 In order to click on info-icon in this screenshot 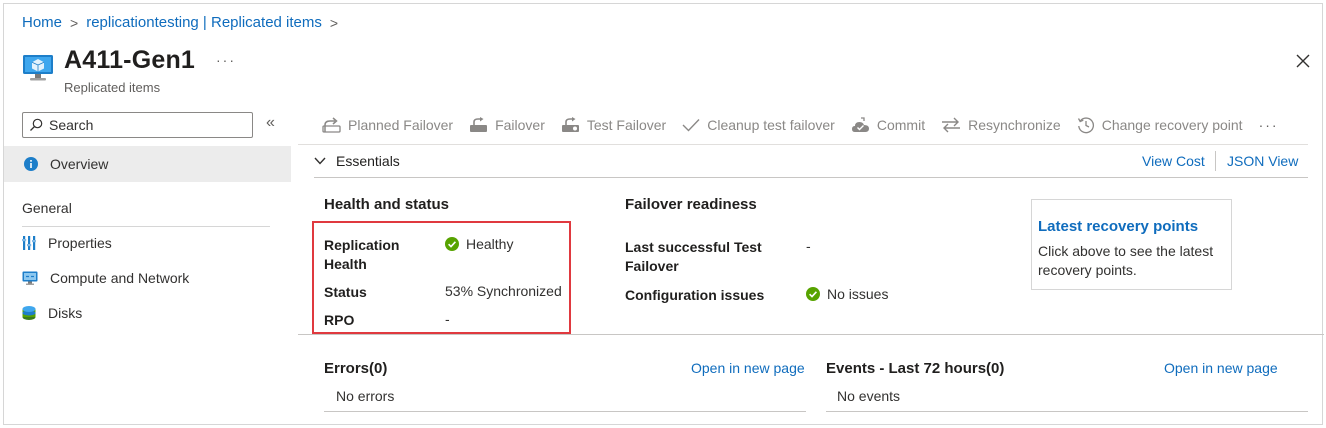, I will do `click(31, 164)`.